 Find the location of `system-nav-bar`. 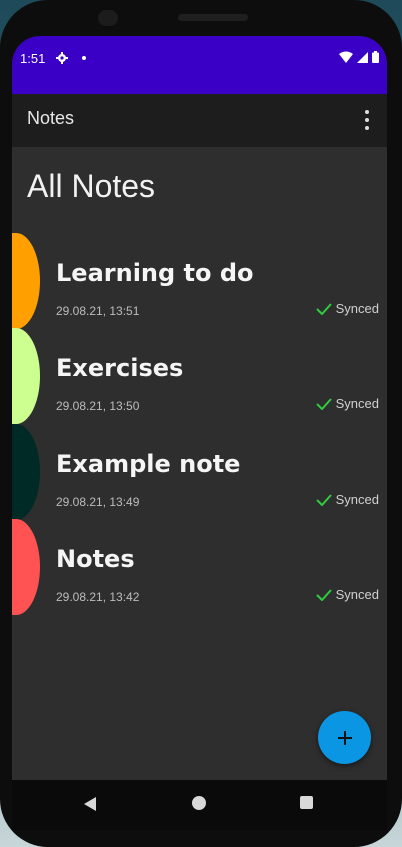

system-nav-bar is located at coordinates (199, 805).